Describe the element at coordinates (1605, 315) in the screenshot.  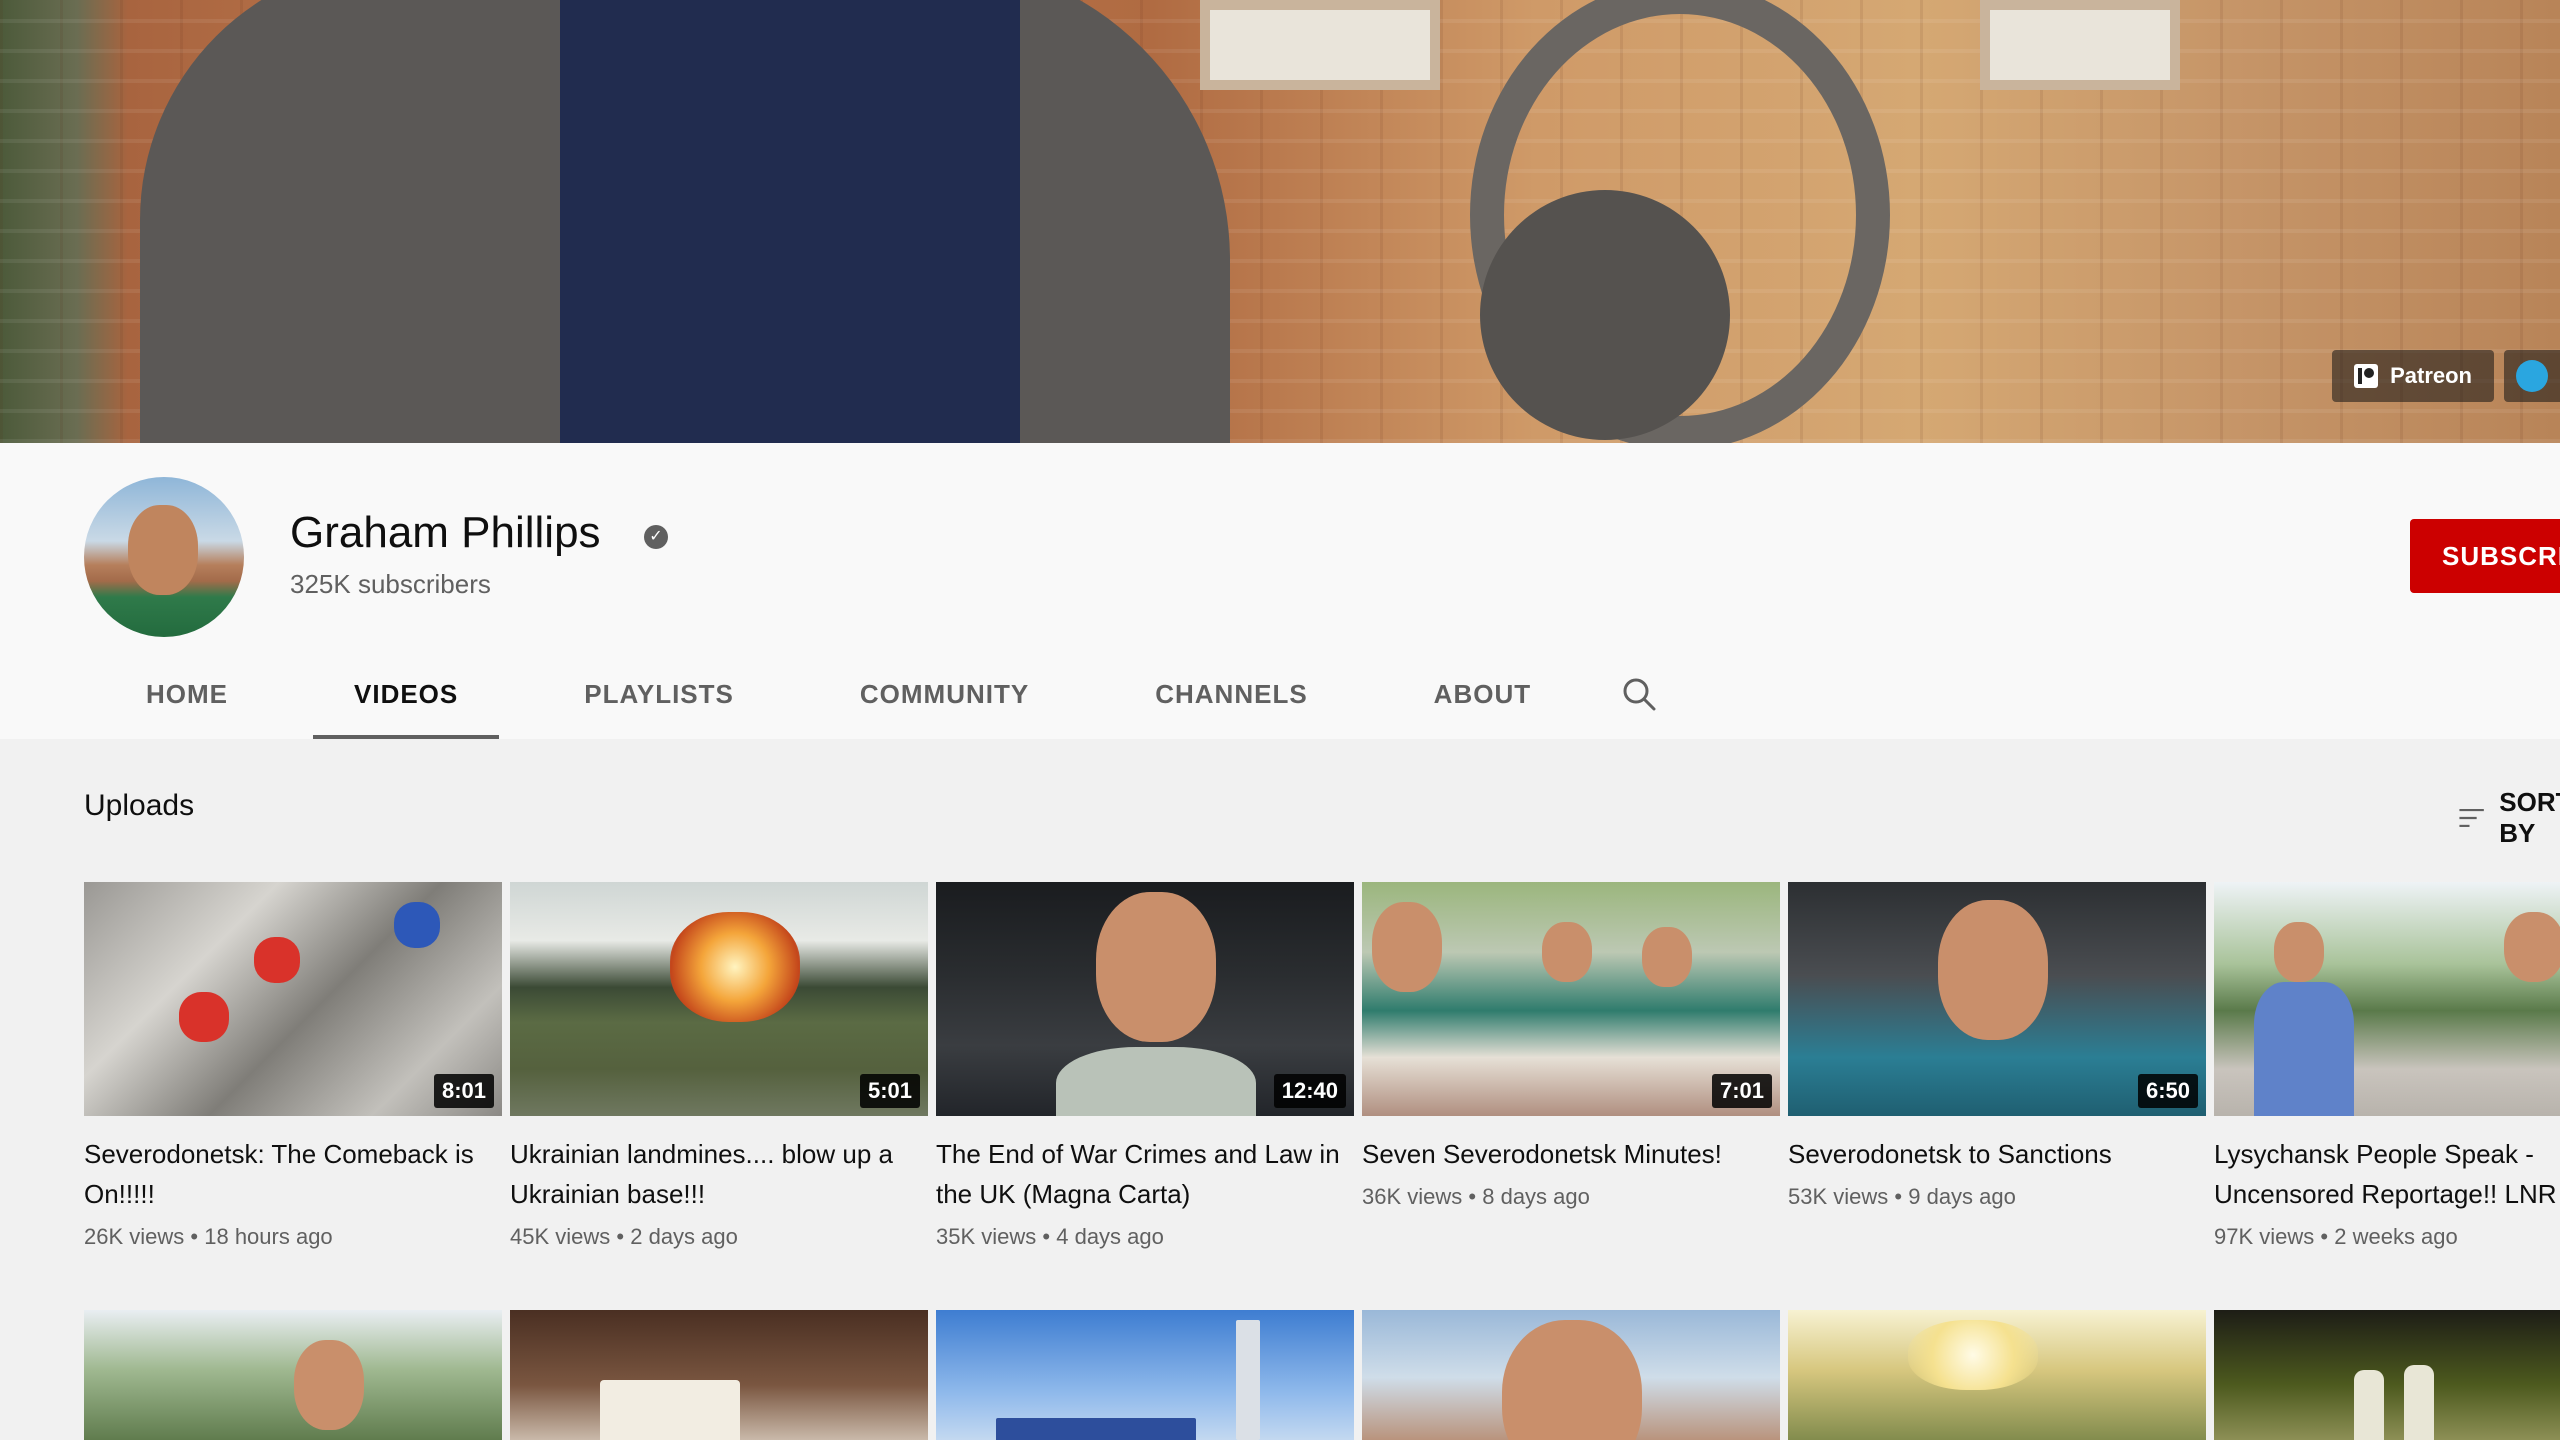
I see `banner-statue-ball` at that location.